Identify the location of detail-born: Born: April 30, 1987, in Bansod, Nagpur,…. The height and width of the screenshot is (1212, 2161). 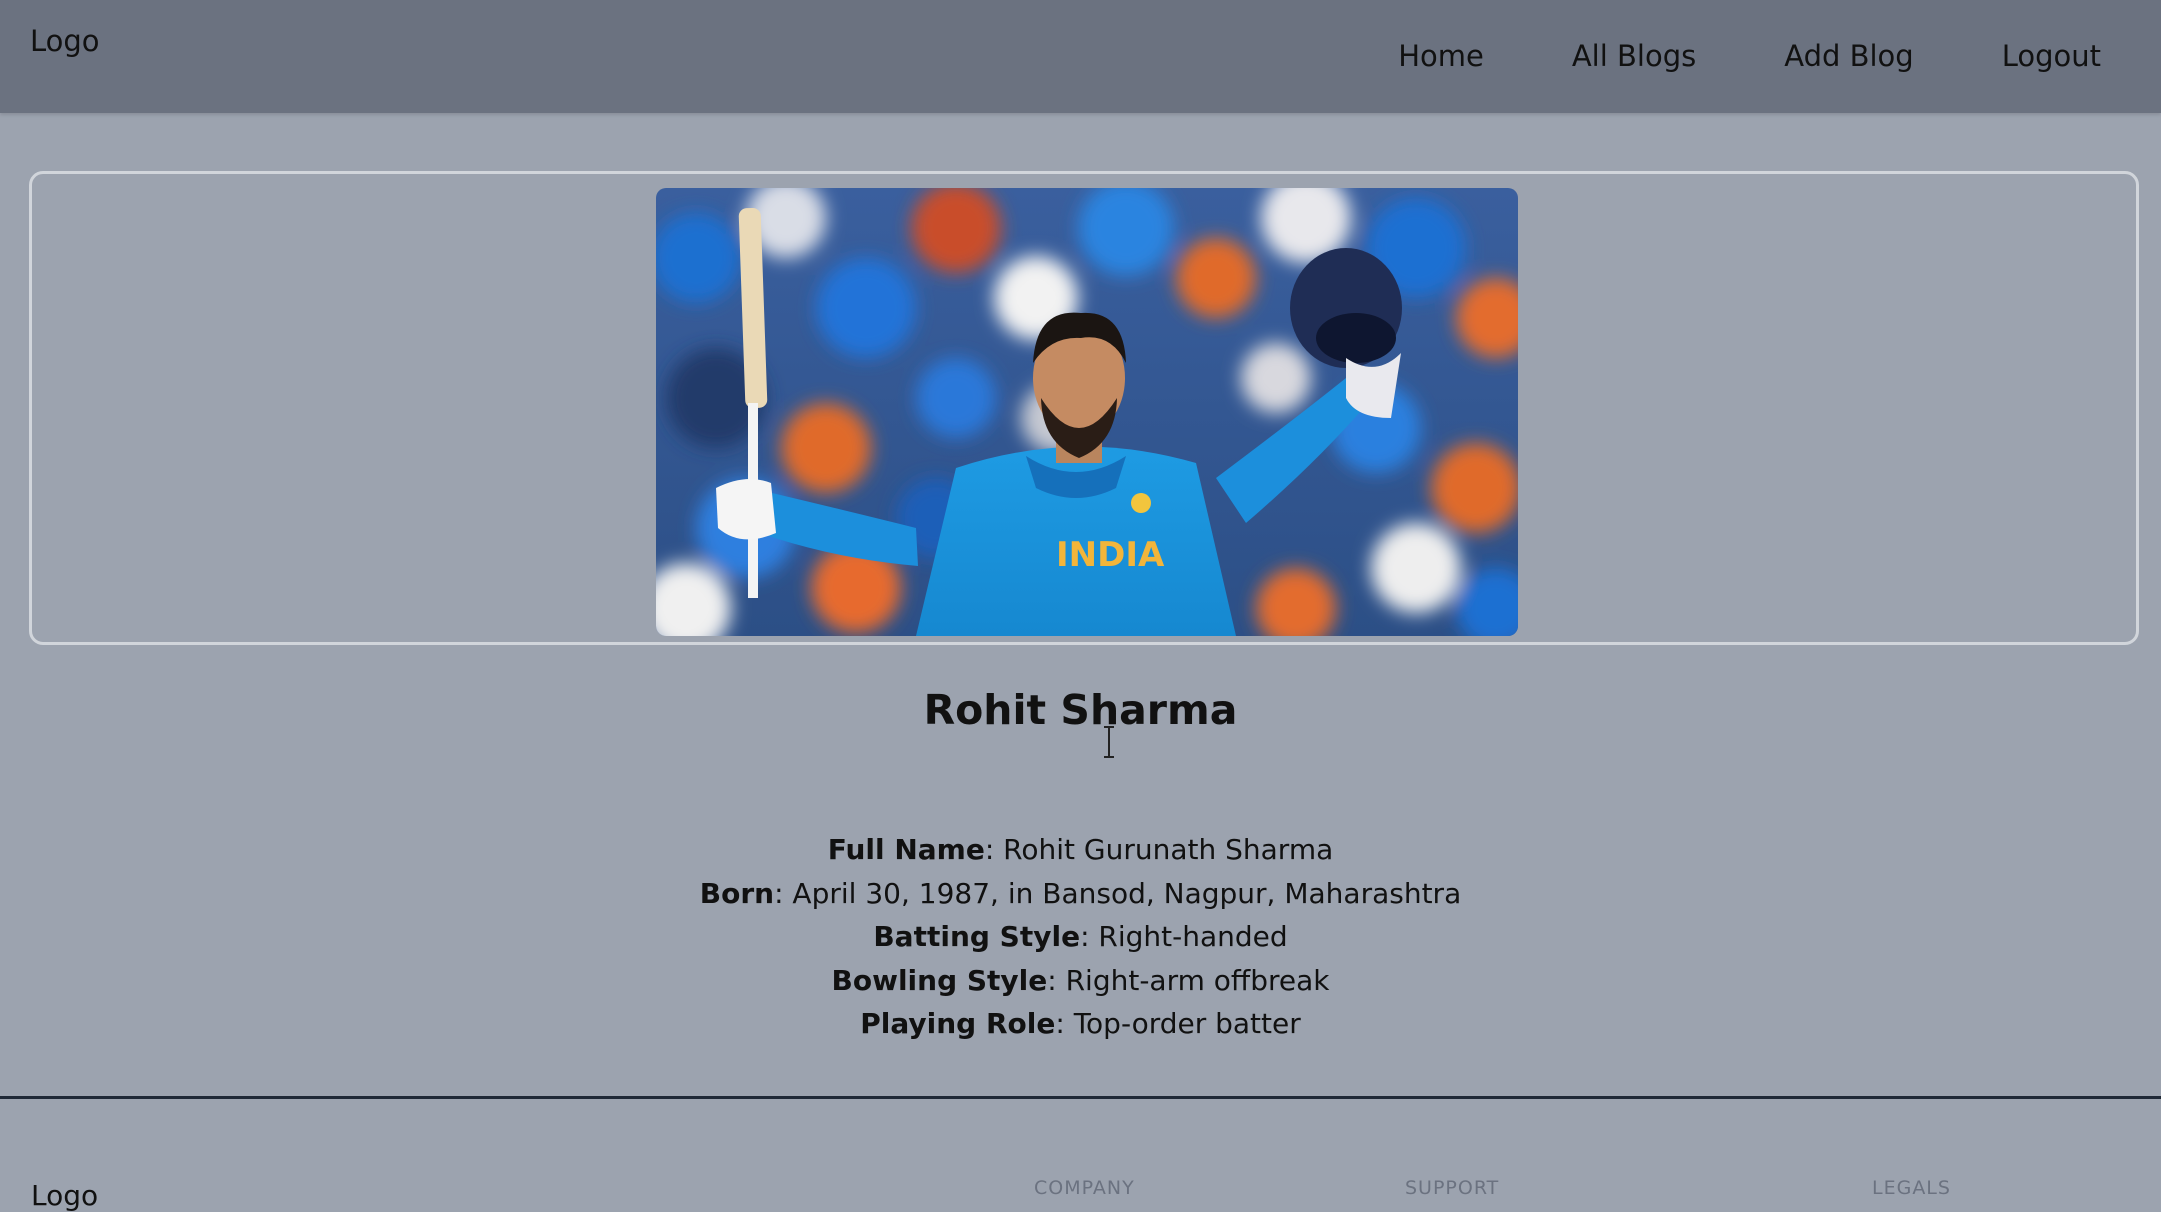
(1080, 894).